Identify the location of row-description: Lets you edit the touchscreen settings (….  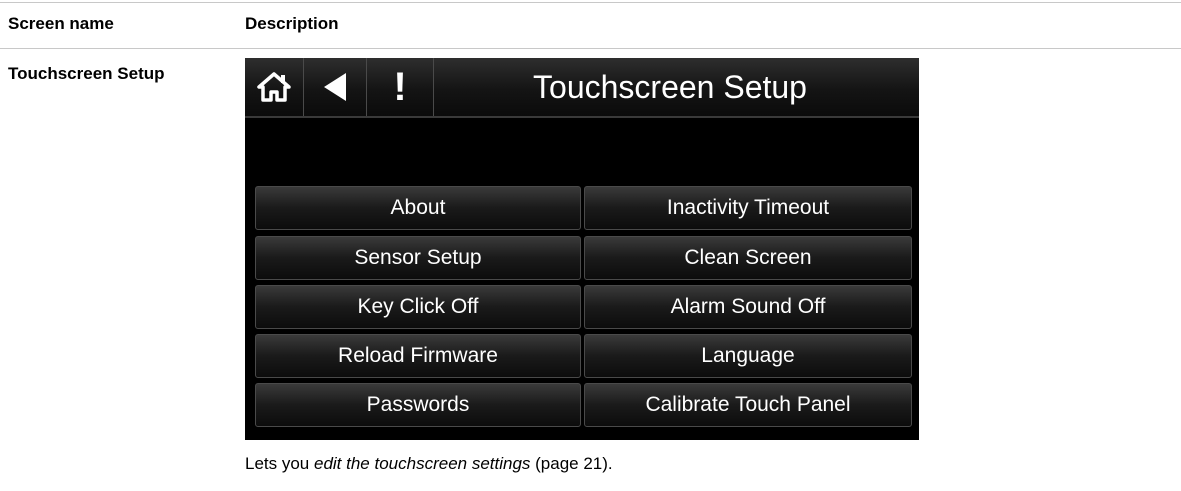
(429, 464).